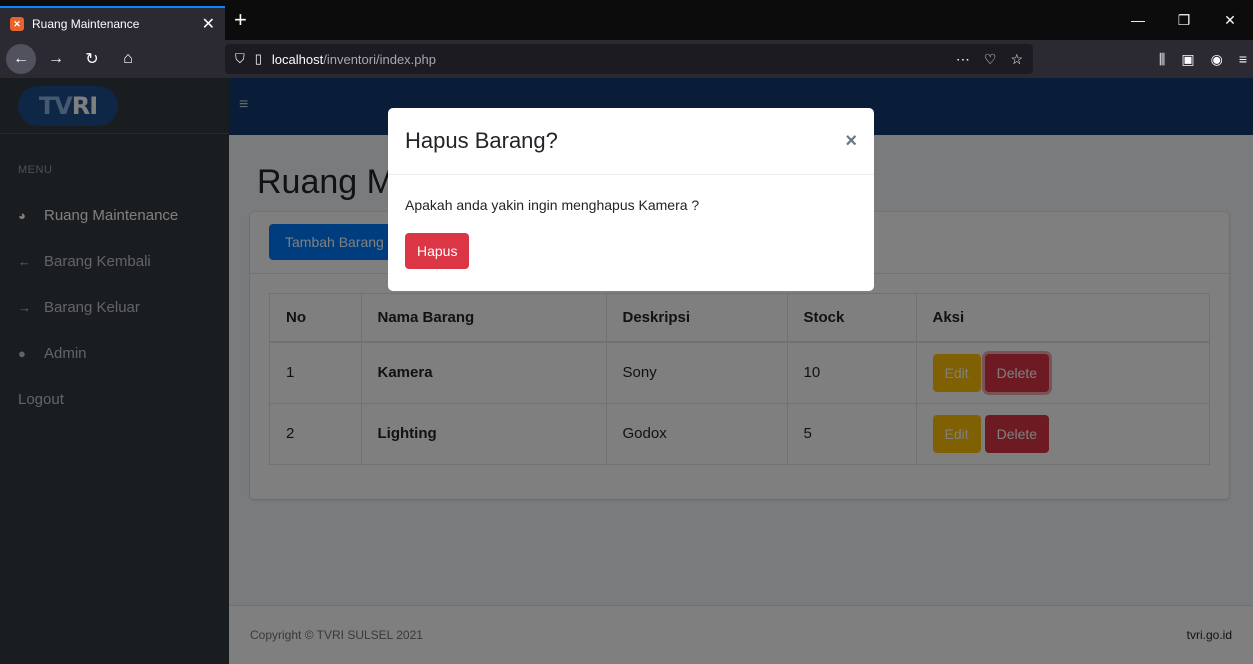 The height and width of the screenshot is (664, 1253). Describe the element at coordinates (379, 59) in the screenshot. I see `url-path: /inventori/index.php` at that location.